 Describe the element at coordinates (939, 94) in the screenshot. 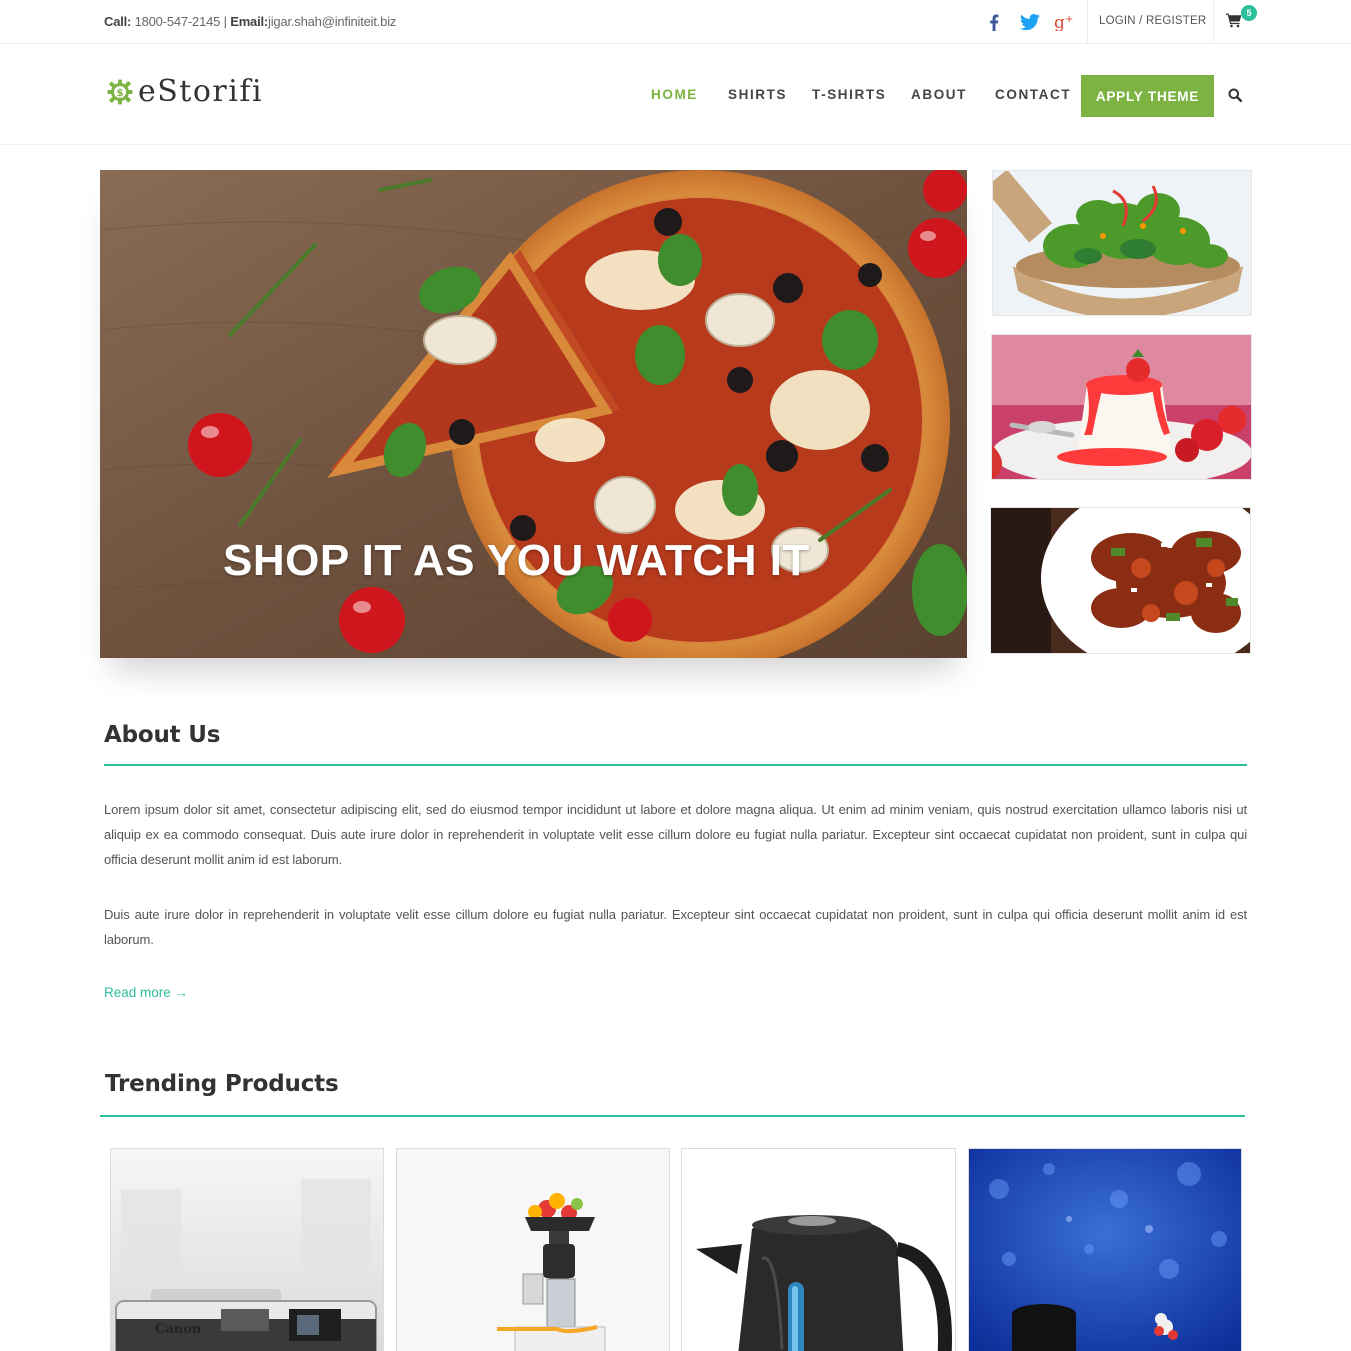

I see `nav-about: ABOUT` at that location.